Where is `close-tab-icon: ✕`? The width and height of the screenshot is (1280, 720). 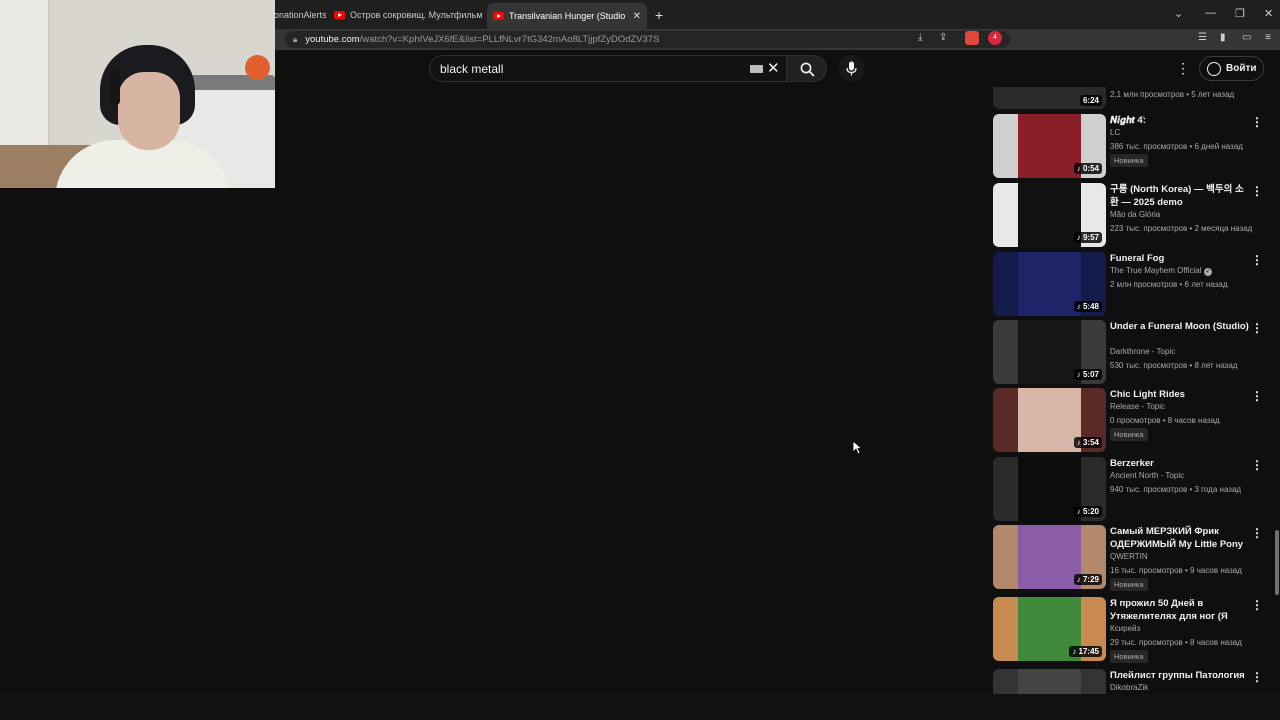
close-tab-icon: ✕ is located at coordinates (637, 16).